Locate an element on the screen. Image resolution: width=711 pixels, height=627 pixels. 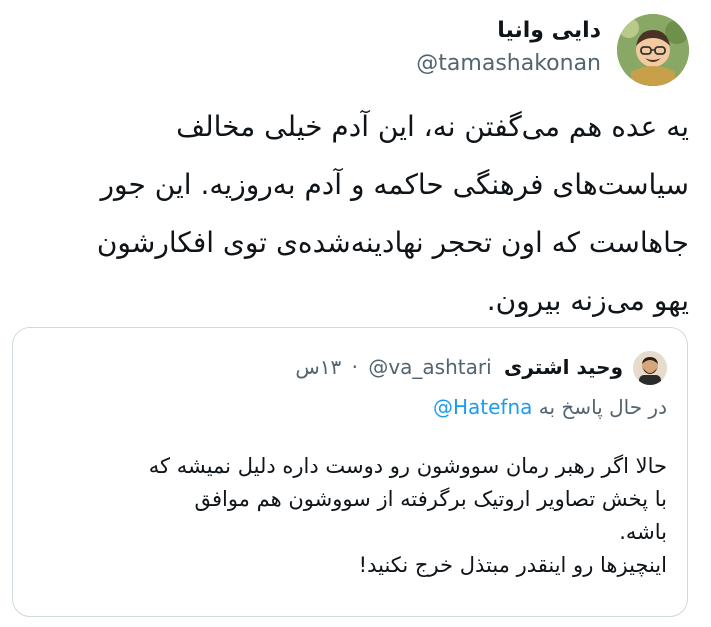
avatar-man-beard-icon is located at coordinates (650, 368).